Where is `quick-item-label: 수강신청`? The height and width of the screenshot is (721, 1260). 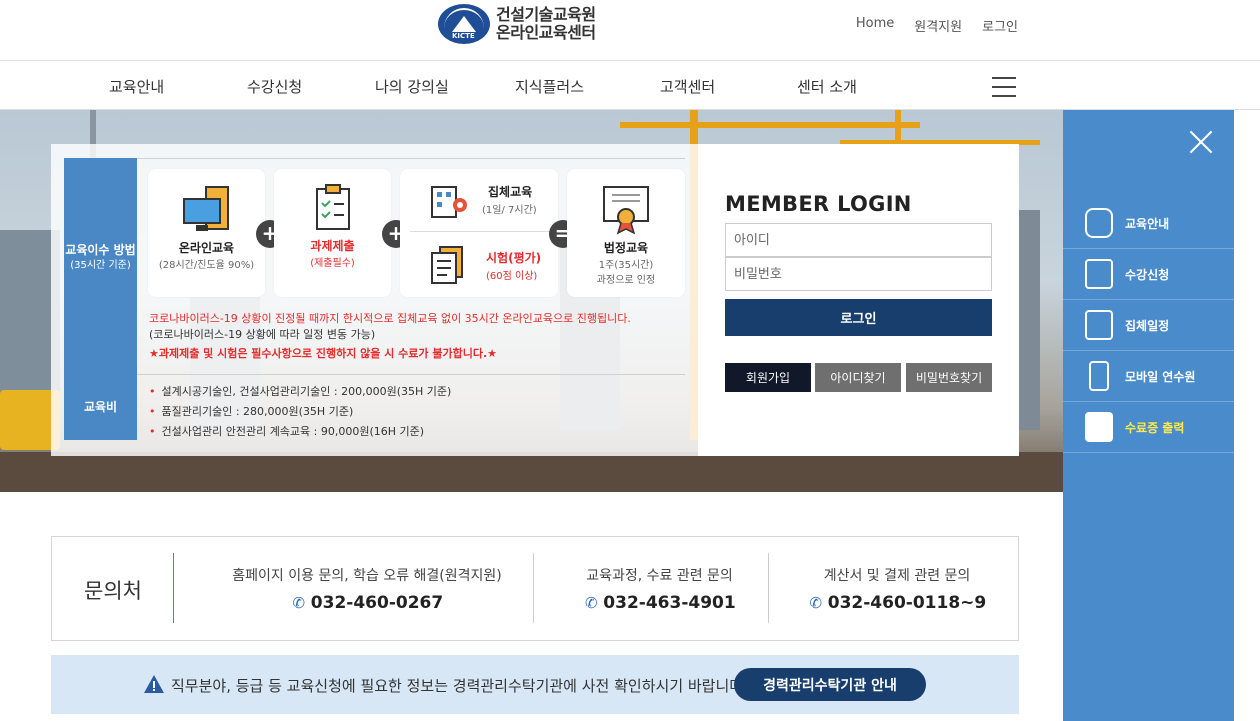
quick-item-label: 수강신청 is located at coordinates (1147, 274).